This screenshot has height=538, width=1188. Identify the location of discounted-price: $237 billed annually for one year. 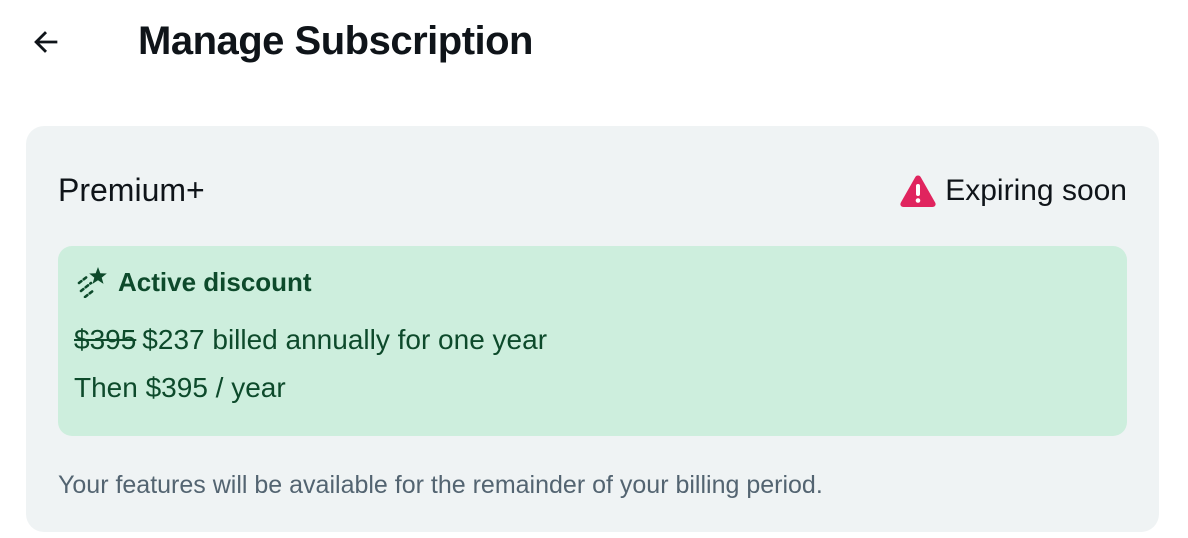
(345, 339).